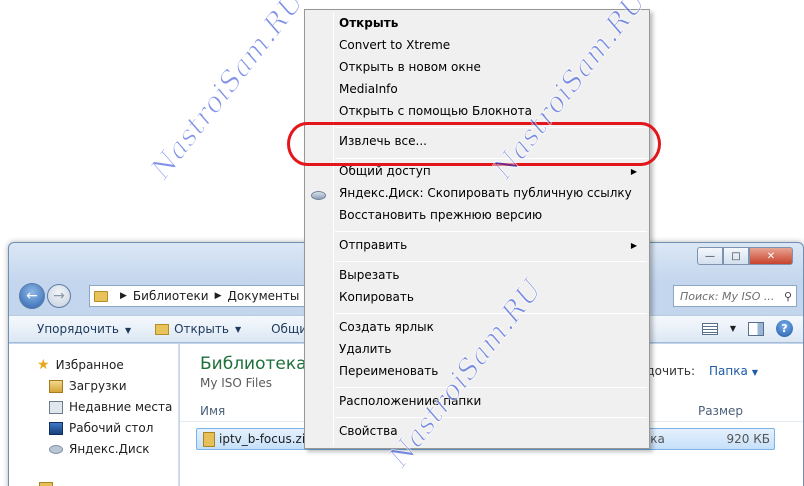  Describe the element at coordinates (388, 371) in the screenshot. I see `menu-item-rename: Переименовать` at that location.